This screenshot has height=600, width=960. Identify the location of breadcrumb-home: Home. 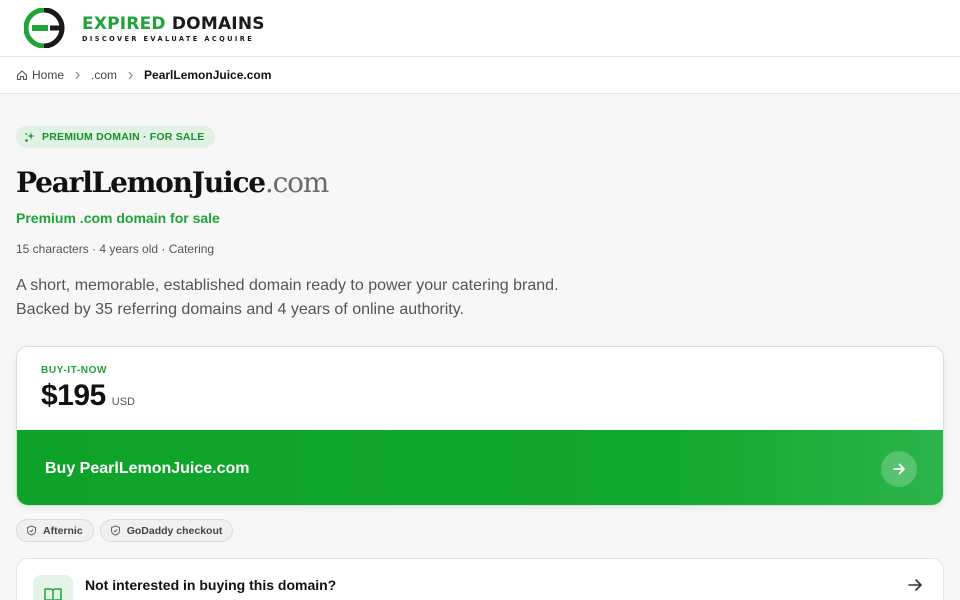
(40, 75).